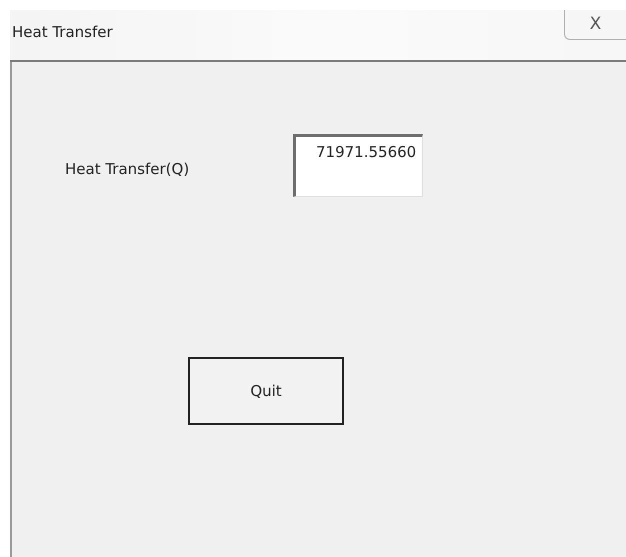  Describe the element at coordinates (358, 165) in the screenshot. I see `value-field: 71971.55660` at that location.